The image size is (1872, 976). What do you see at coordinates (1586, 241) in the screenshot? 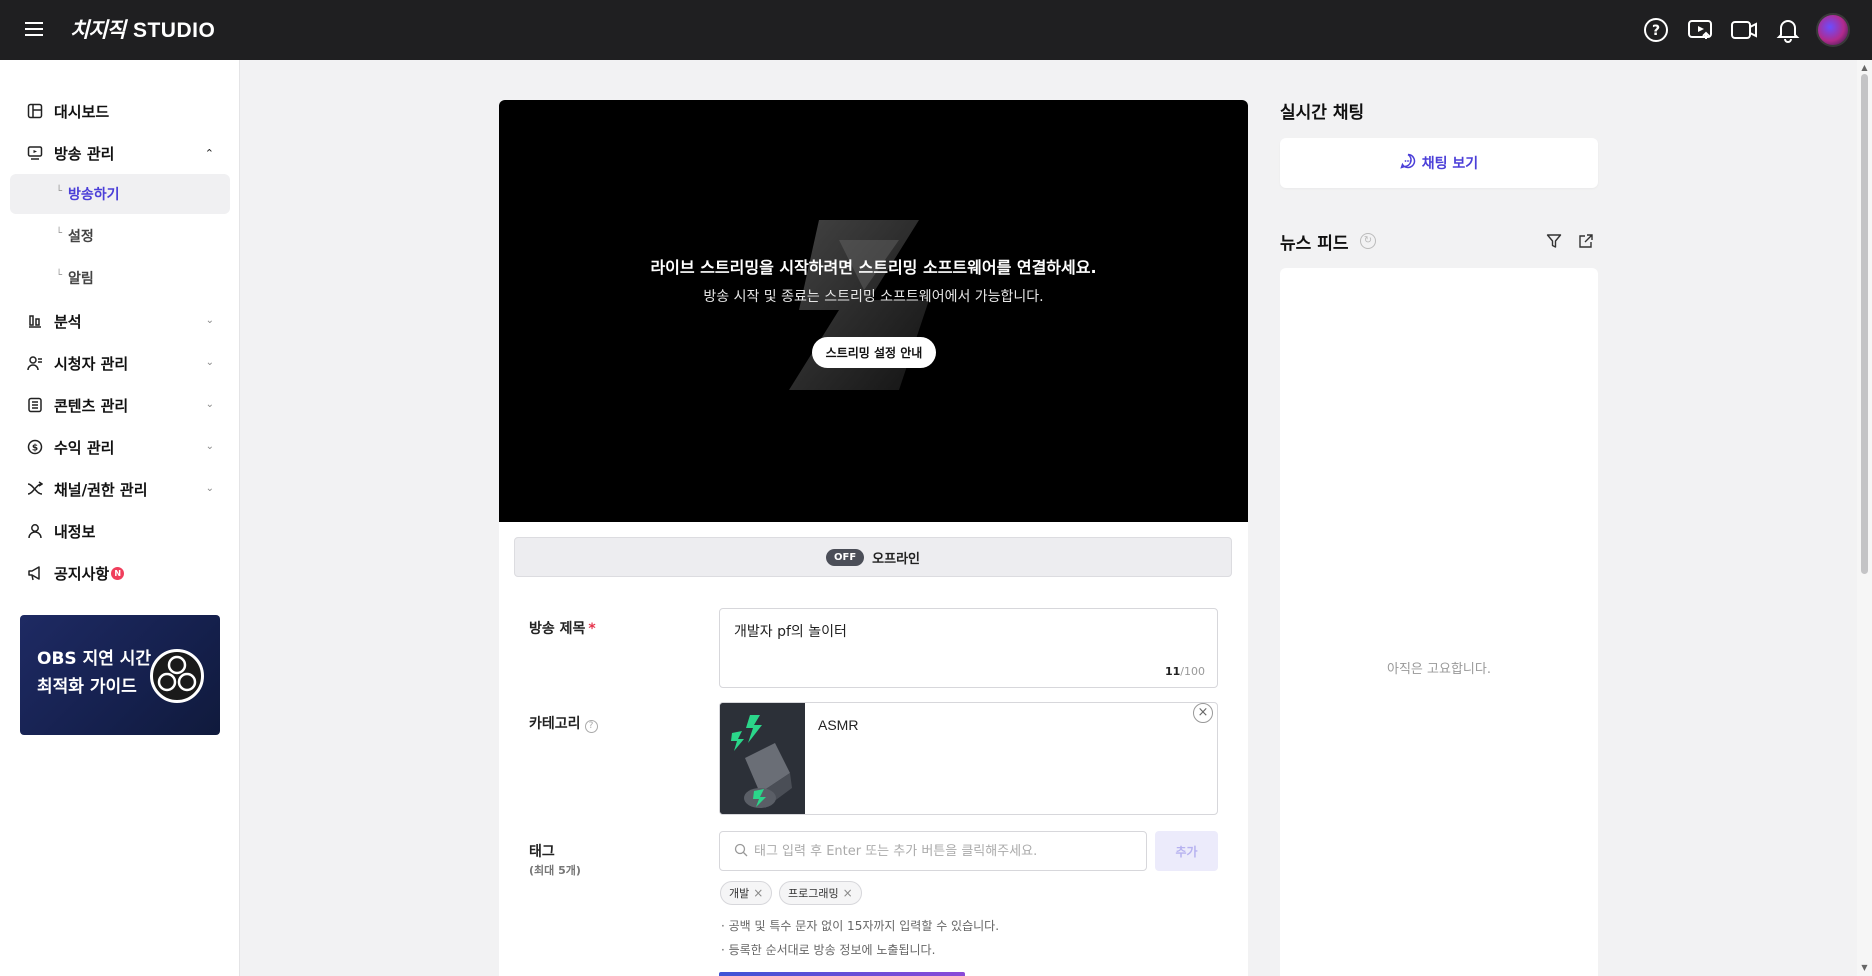
I see `external-link-icon` at bounding box center [1586, 241].